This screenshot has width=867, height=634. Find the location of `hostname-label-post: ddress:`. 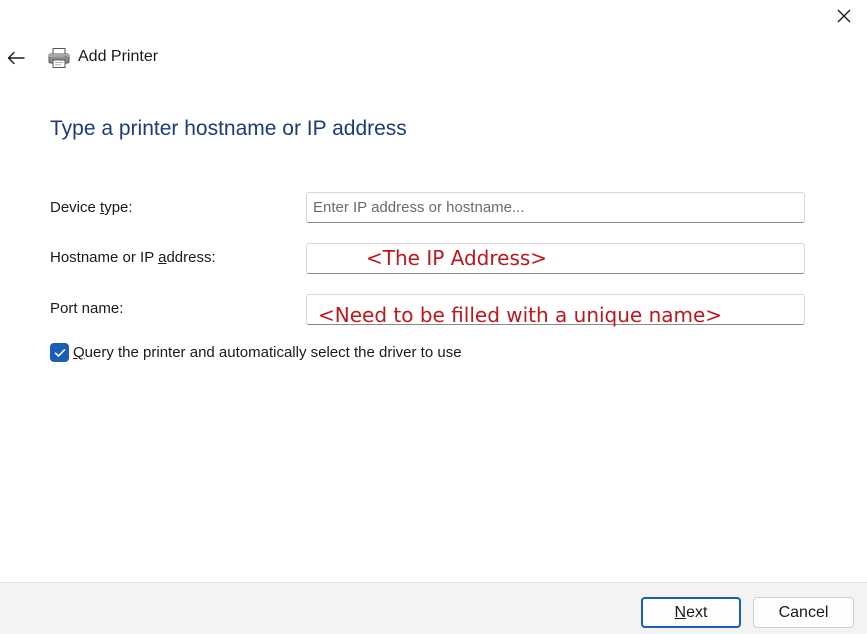

hostname-label-post: ddress: is located at coordinates (191, 257).